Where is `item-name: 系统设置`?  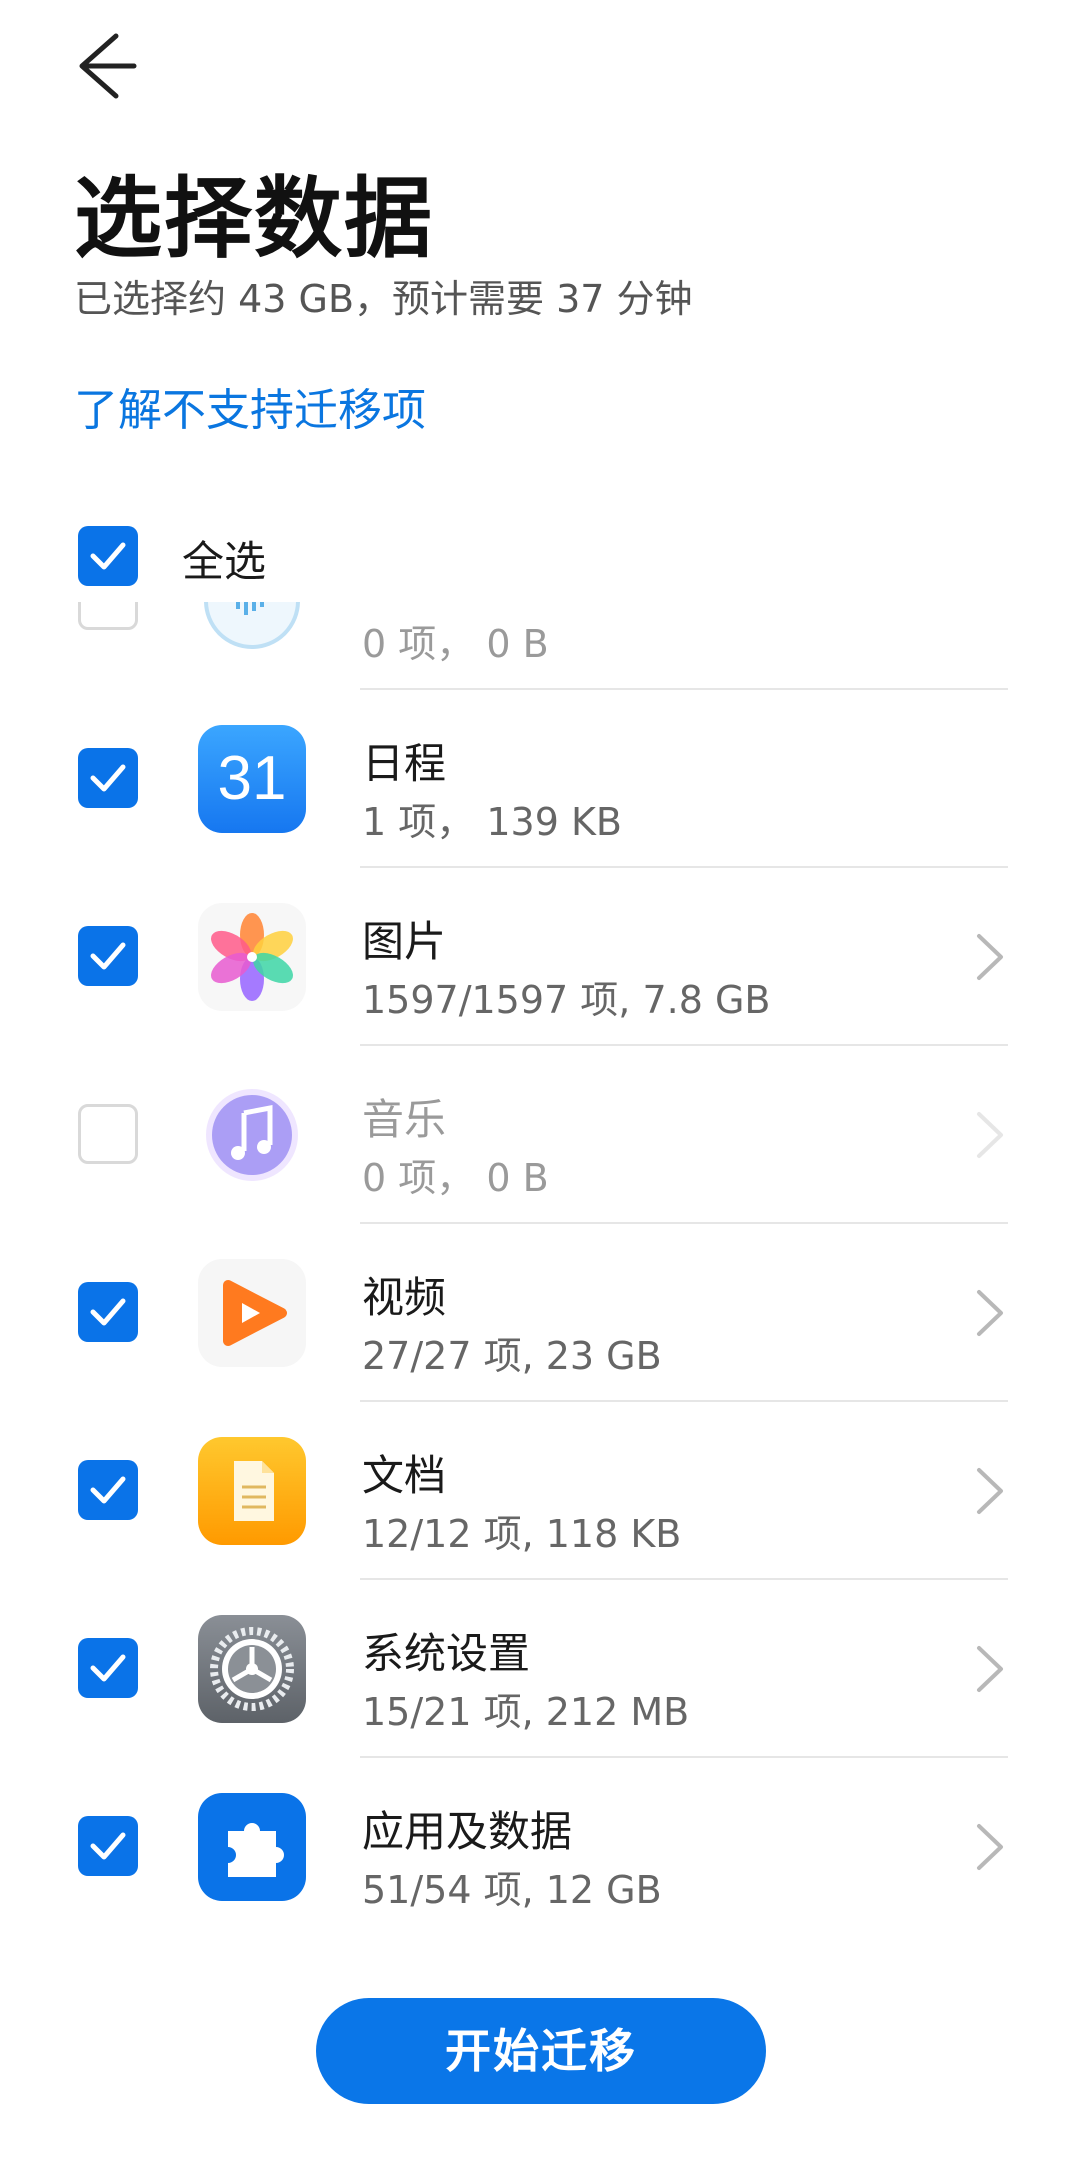 item-name: 系统设置 is located at coordinates (446, 1653).